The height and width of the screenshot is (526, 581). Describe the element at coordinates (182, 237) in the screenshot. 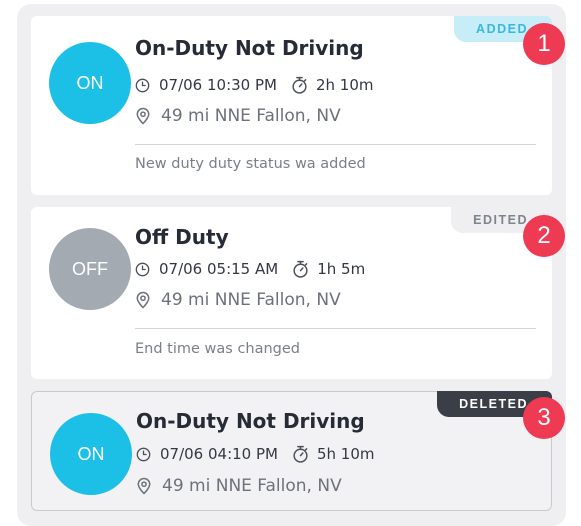

I see `status-title: Off Duty` at that location.